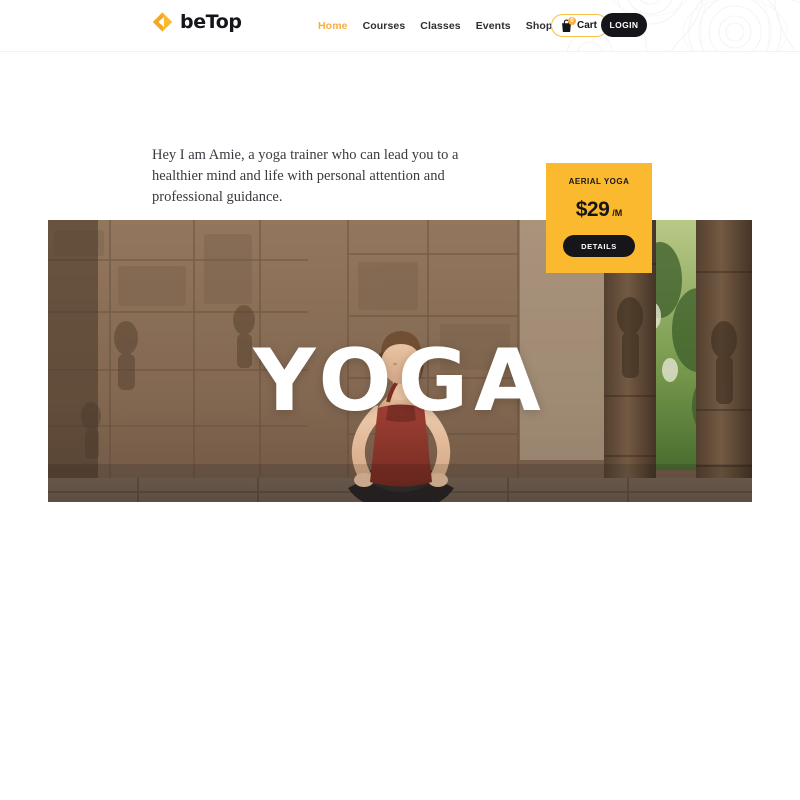  Describe the element at coordinates (587, 25) in the screenshot. I see `cart-label: Cart` at that location.